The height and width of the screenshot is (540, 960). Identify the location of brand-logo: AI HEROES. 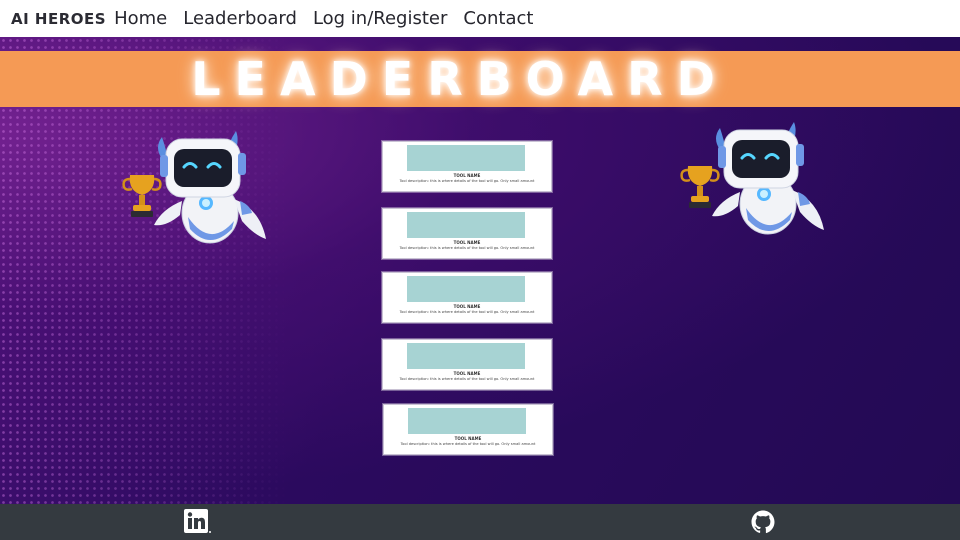
(58, 19).